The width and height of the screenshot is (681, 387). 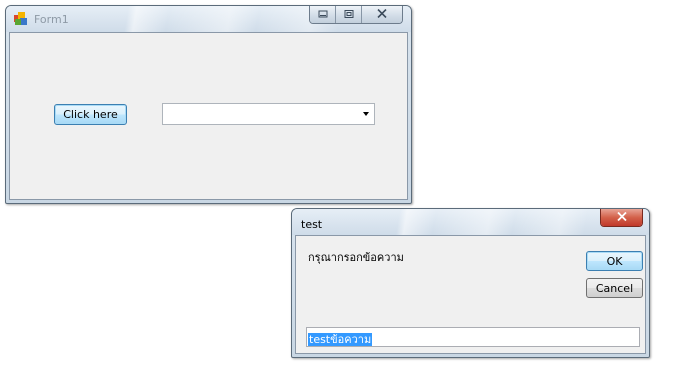 What do you see at coordinates (312, 224) in the screenshot?
I see `dialog-title: test` at bounding box center [312, 224].